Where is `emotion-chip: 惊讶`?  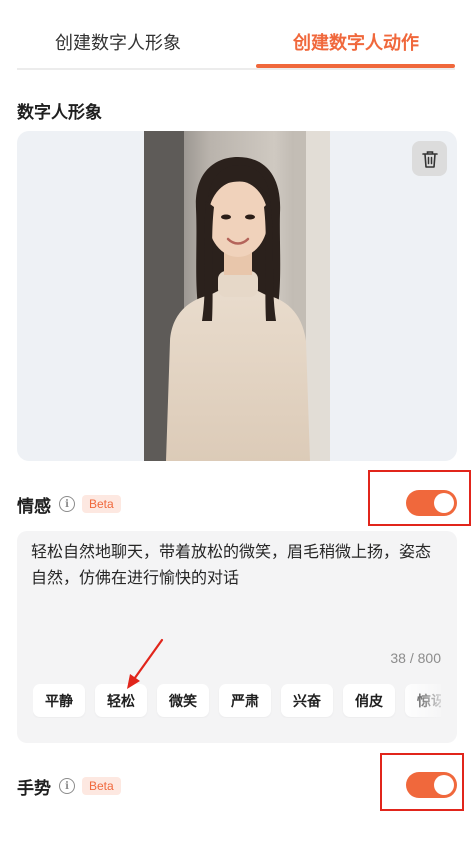
emotion-chip: 惊讶 is located at coordinates (423, 700).